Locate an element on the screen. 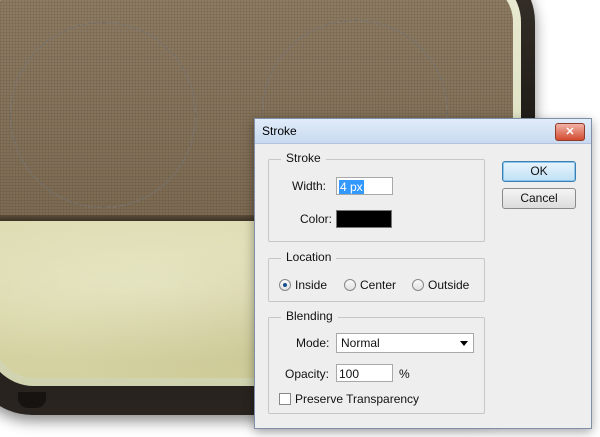  close-icon: ✕ is located at coordinates (570, 132).